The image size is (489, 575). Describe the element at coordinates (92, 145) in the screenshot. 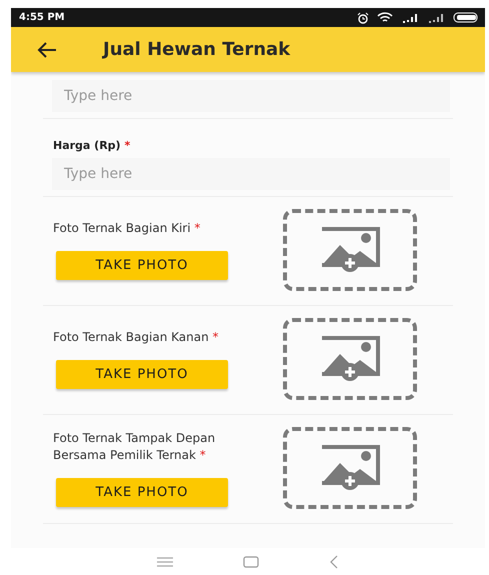

I see `field-label: Harga (Rp) *` at that location.